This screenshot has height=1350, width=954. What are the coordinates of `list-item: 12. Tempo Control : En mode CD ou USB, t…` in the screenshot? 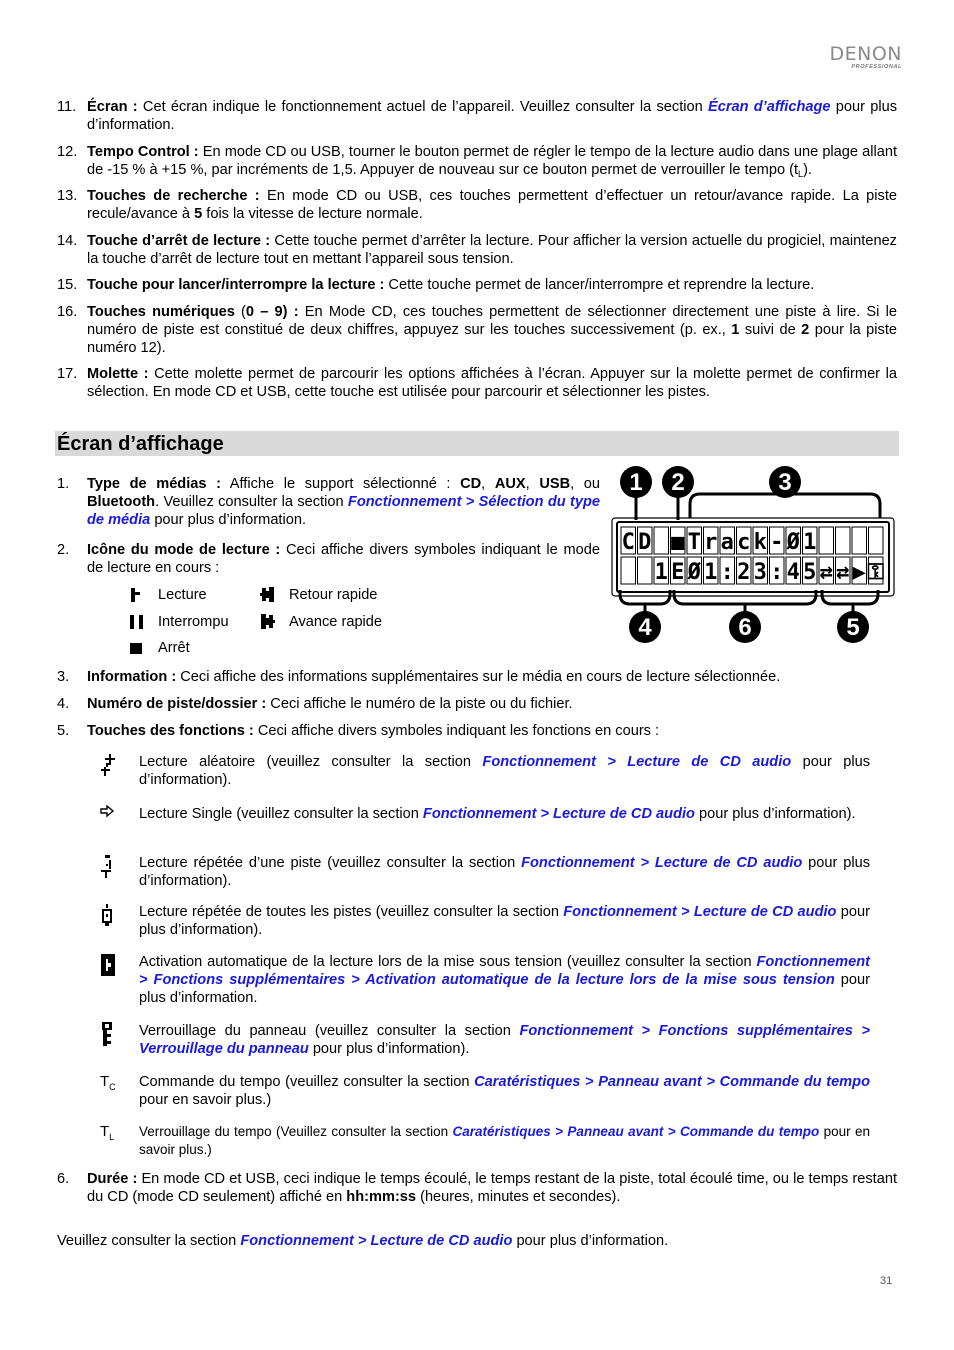 It's located at (477, 163).